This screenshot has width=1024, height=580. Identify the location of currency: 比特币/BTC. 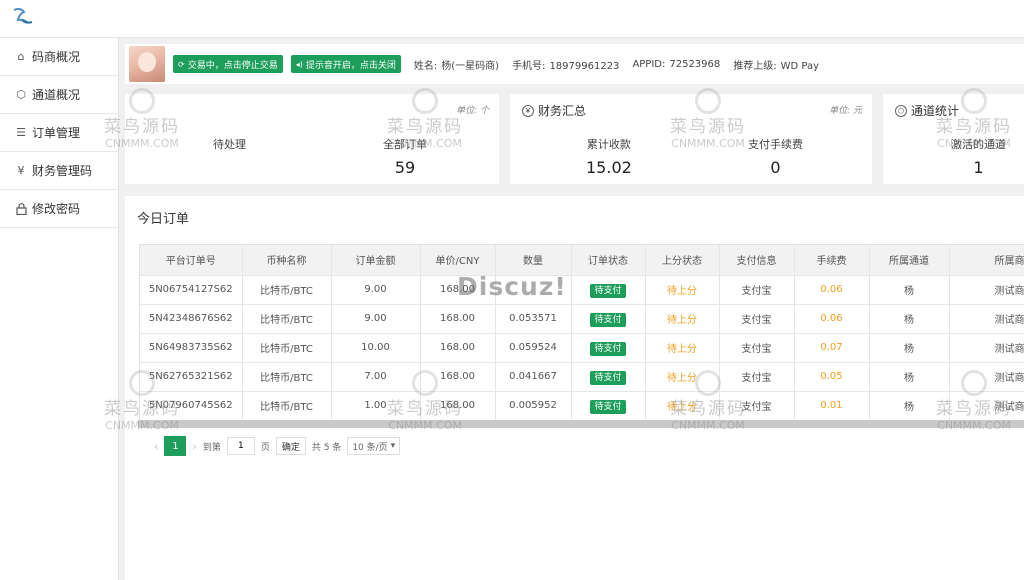
(287, 405).